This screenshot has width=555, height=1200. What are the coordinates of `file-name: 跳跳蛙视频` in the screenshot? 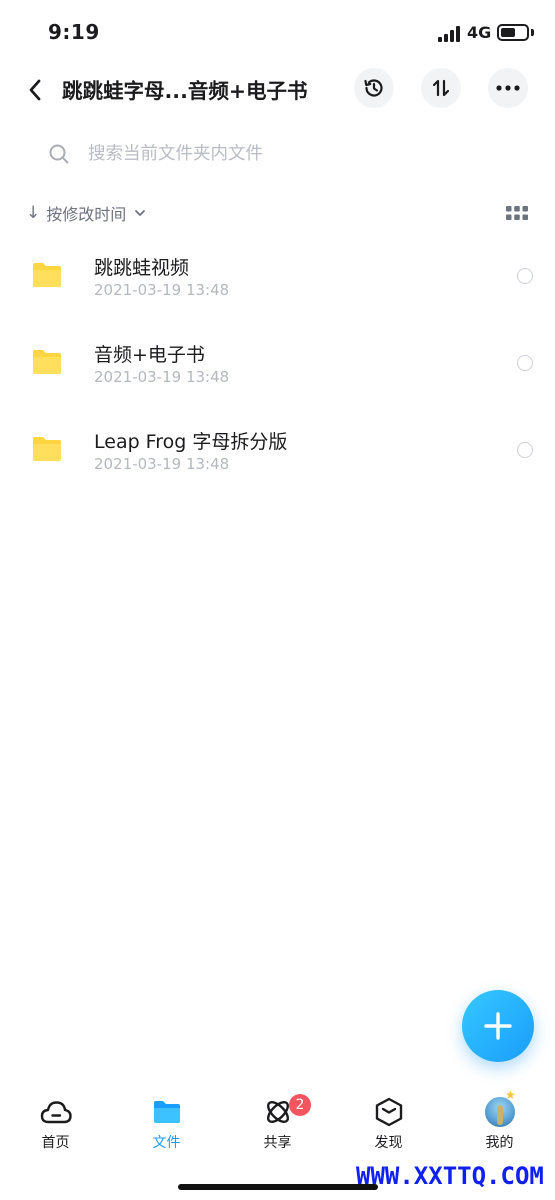 It's located at (142, 268).